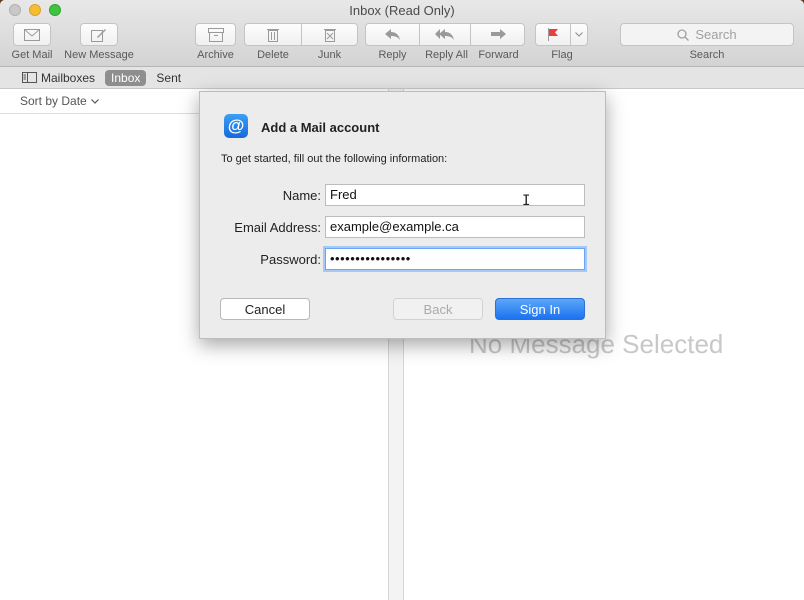  I want to click on text-cursor-icon: I, so click(526, 201).